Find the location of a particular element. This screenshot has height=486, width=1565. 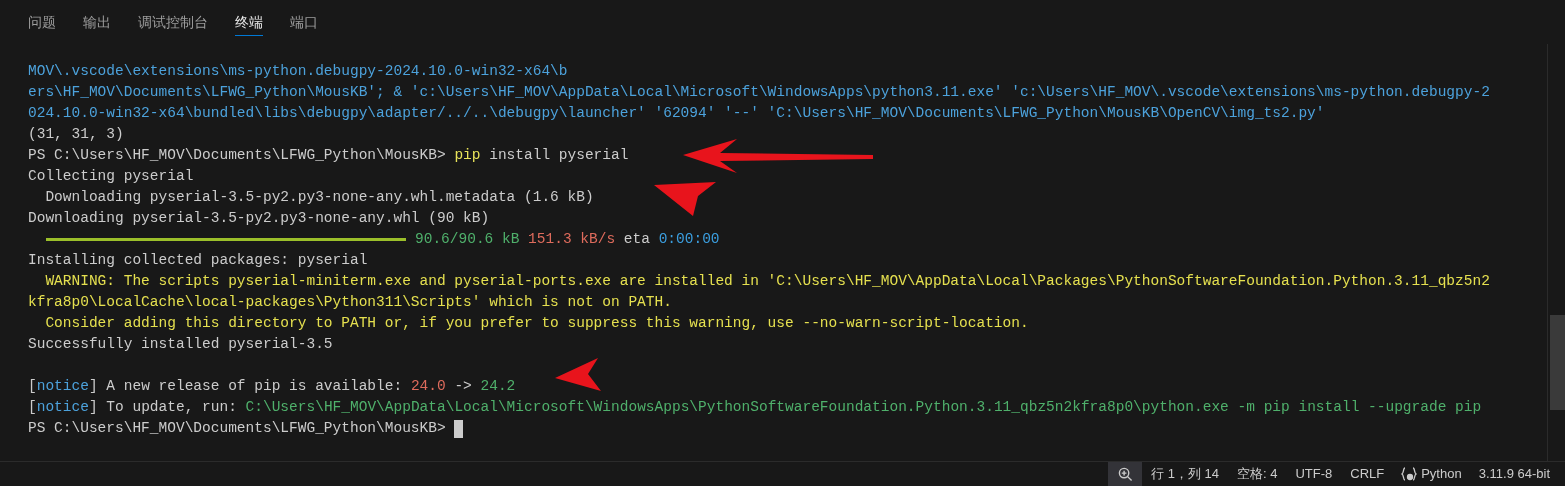

terminal-line: PS C:\Users\HF_MOV\Documents\LFWG_Python\MousKB> pip install pyserial is located at coordinates (328, 155).